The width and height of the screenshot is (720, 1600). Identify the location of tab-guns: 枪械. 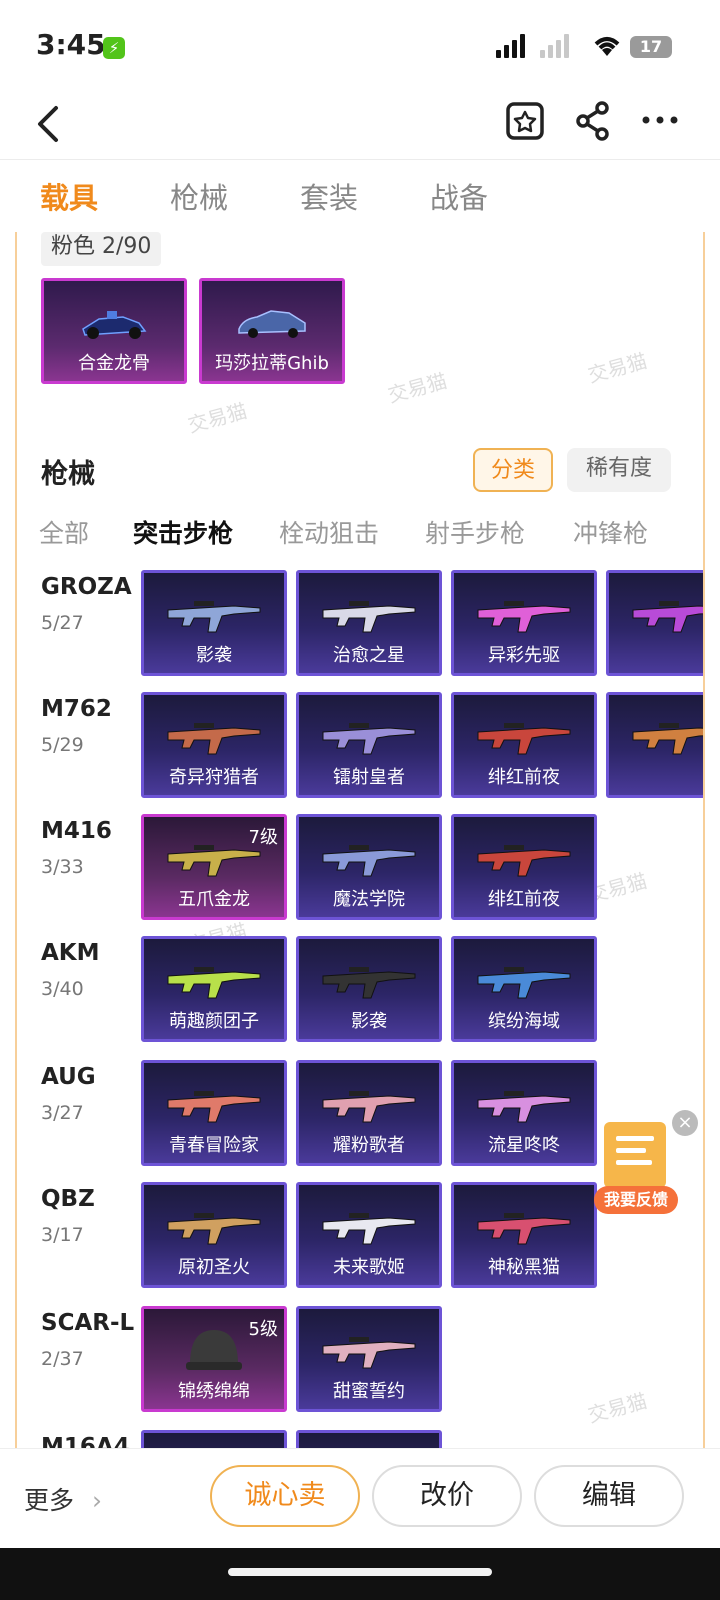
(215, 196).